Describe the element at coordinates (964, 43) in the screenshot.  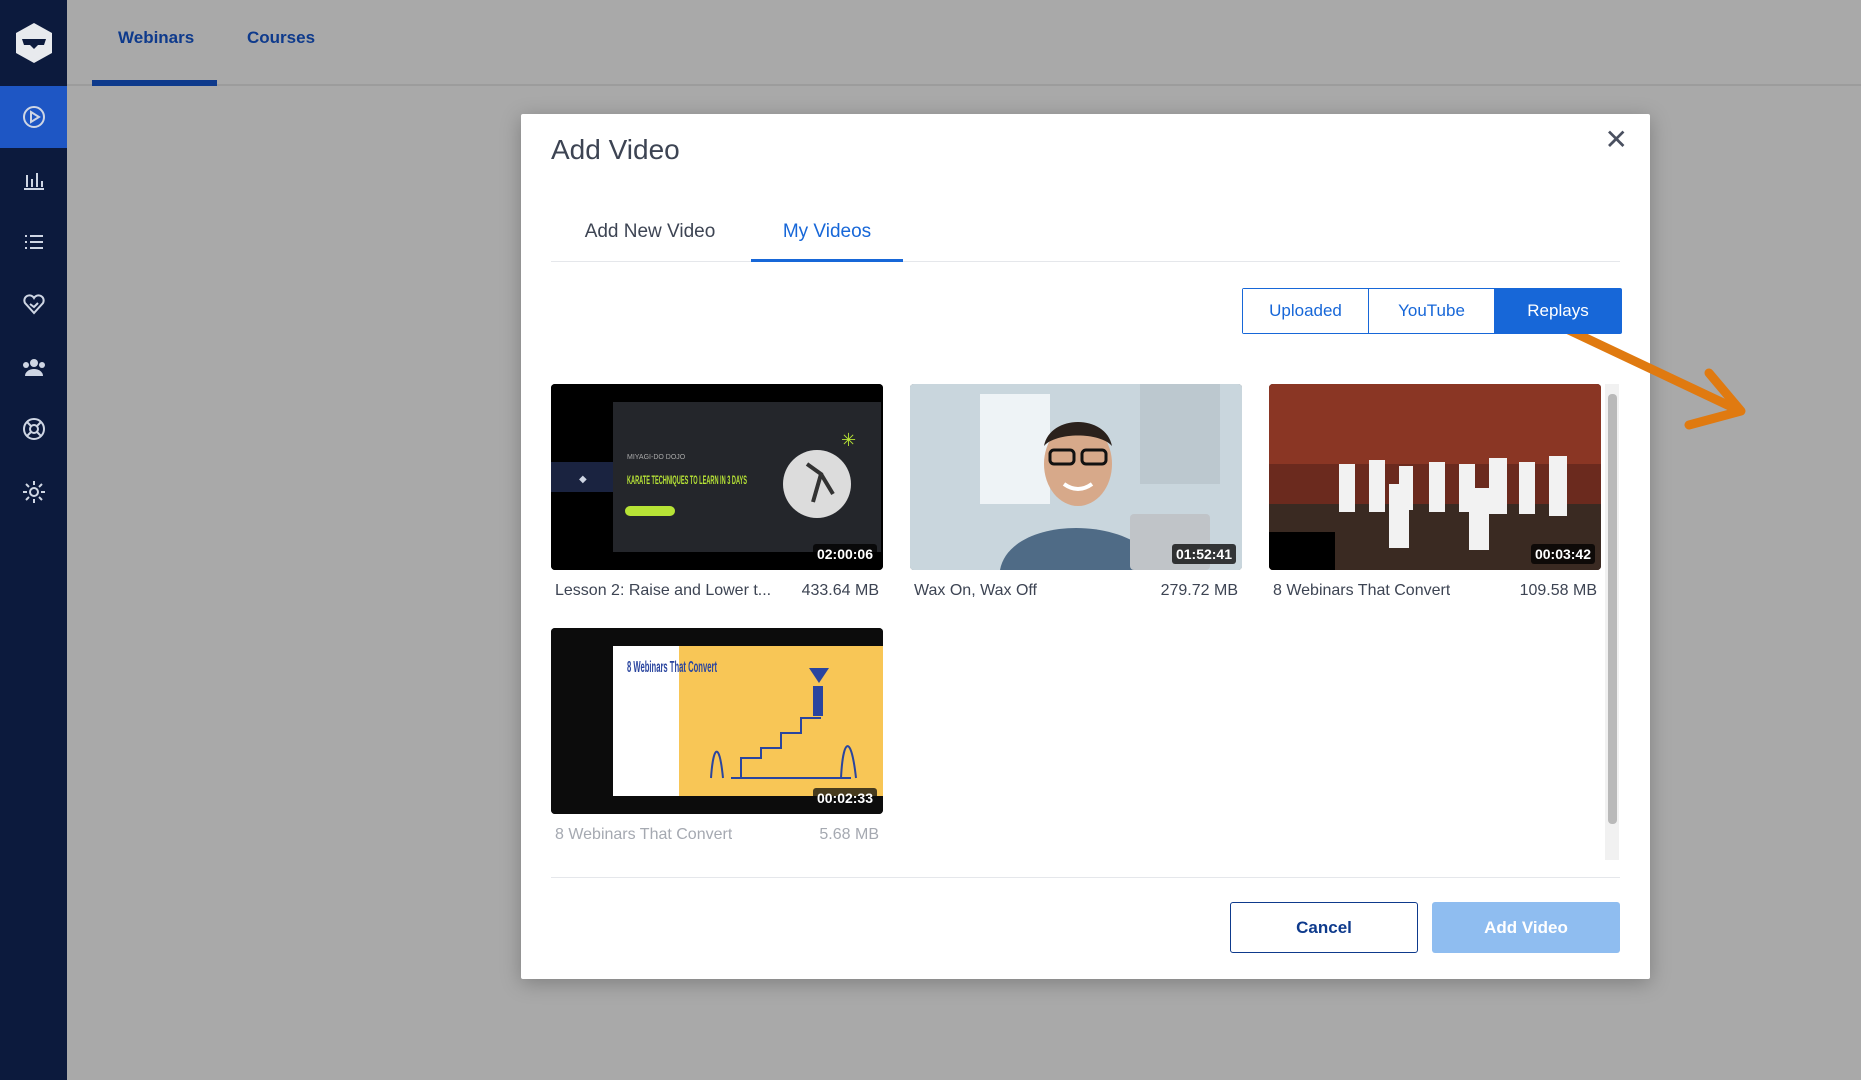
I see `top-nav: Webinars Courses` at that location.